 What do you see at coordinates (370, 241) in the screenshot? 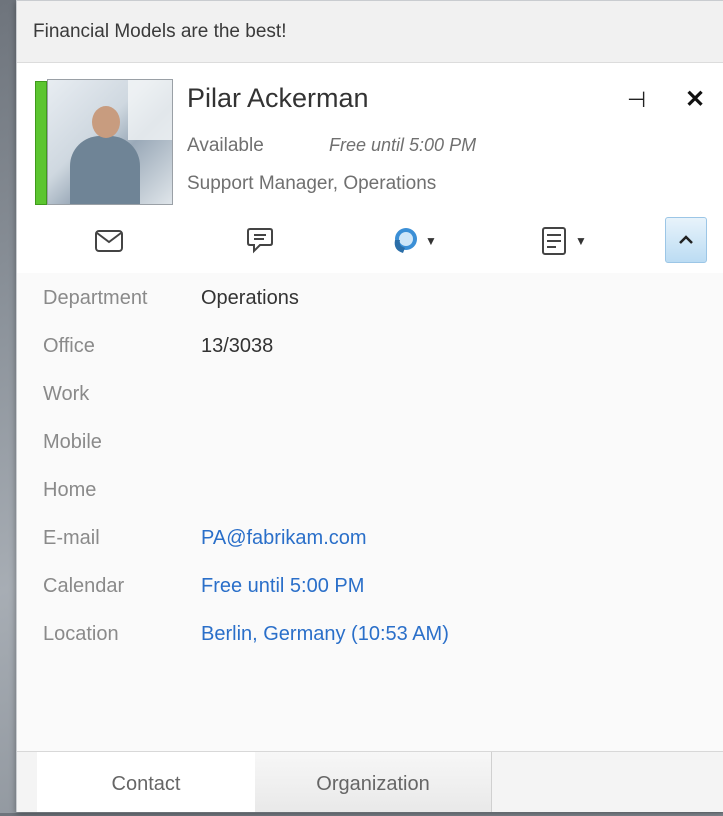
I see `action-toolbar: ▼ ▼` at bounding box center [370, 241].